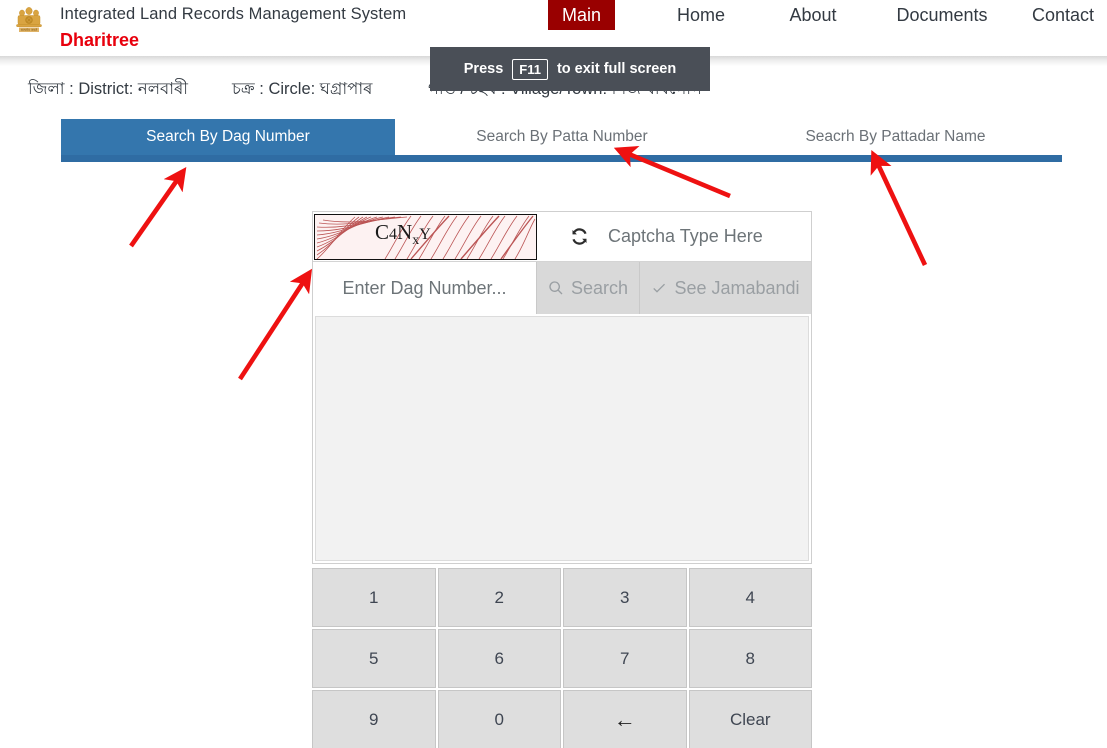 Image resolution: width=1107 pixels, height=748 pixels. I want to click on key-2: 2, so click(499, 597).